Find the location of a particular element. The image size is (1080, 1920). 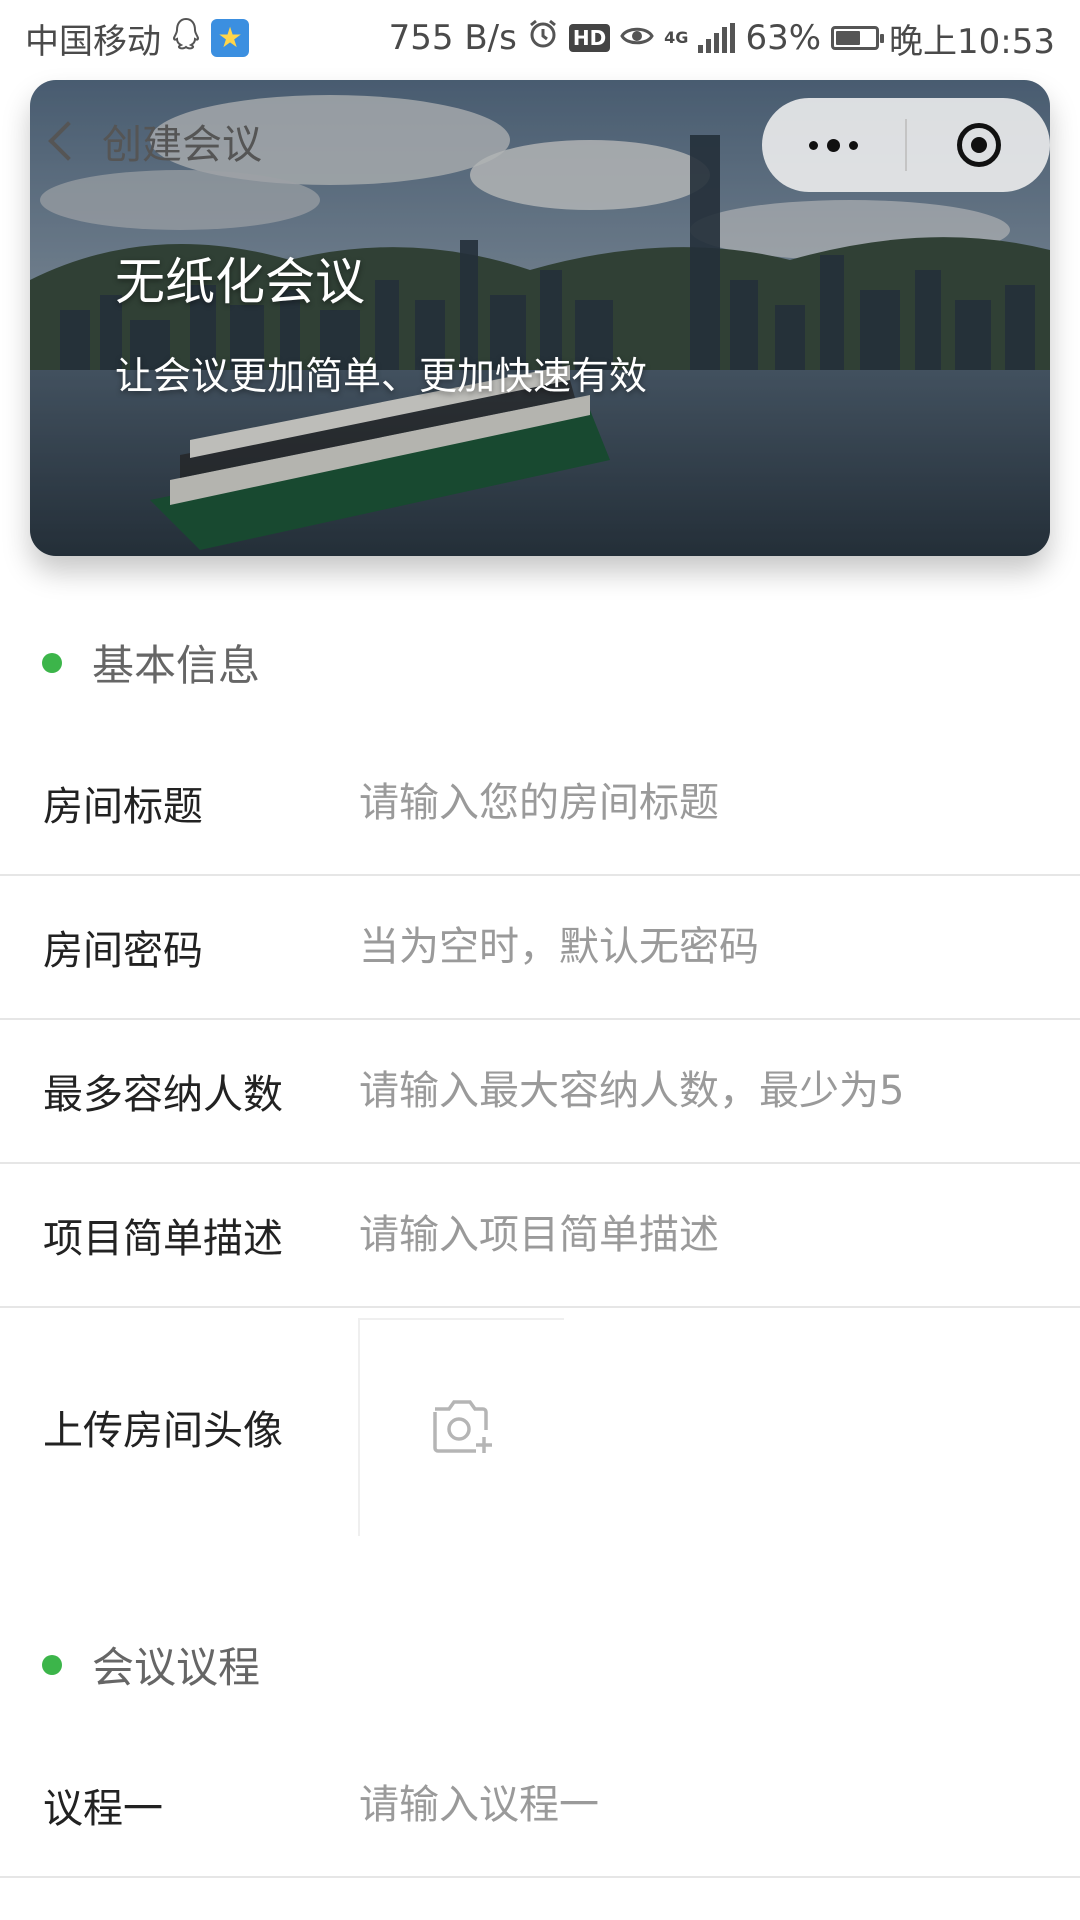

avatar-upload-button is located at coordinates (461, 1427).